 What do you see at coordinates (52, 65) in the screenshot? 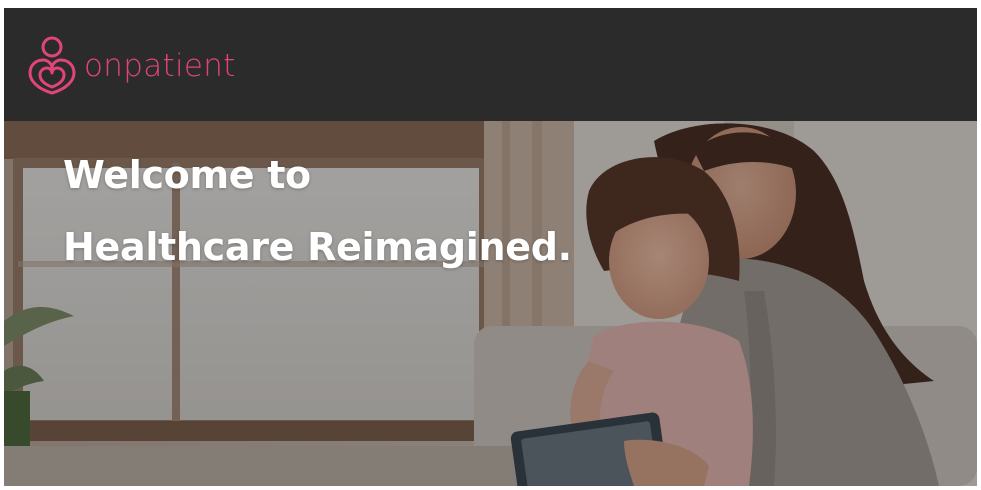
I see `mother-heart-logo-icon` at bounding box center [52, 65].